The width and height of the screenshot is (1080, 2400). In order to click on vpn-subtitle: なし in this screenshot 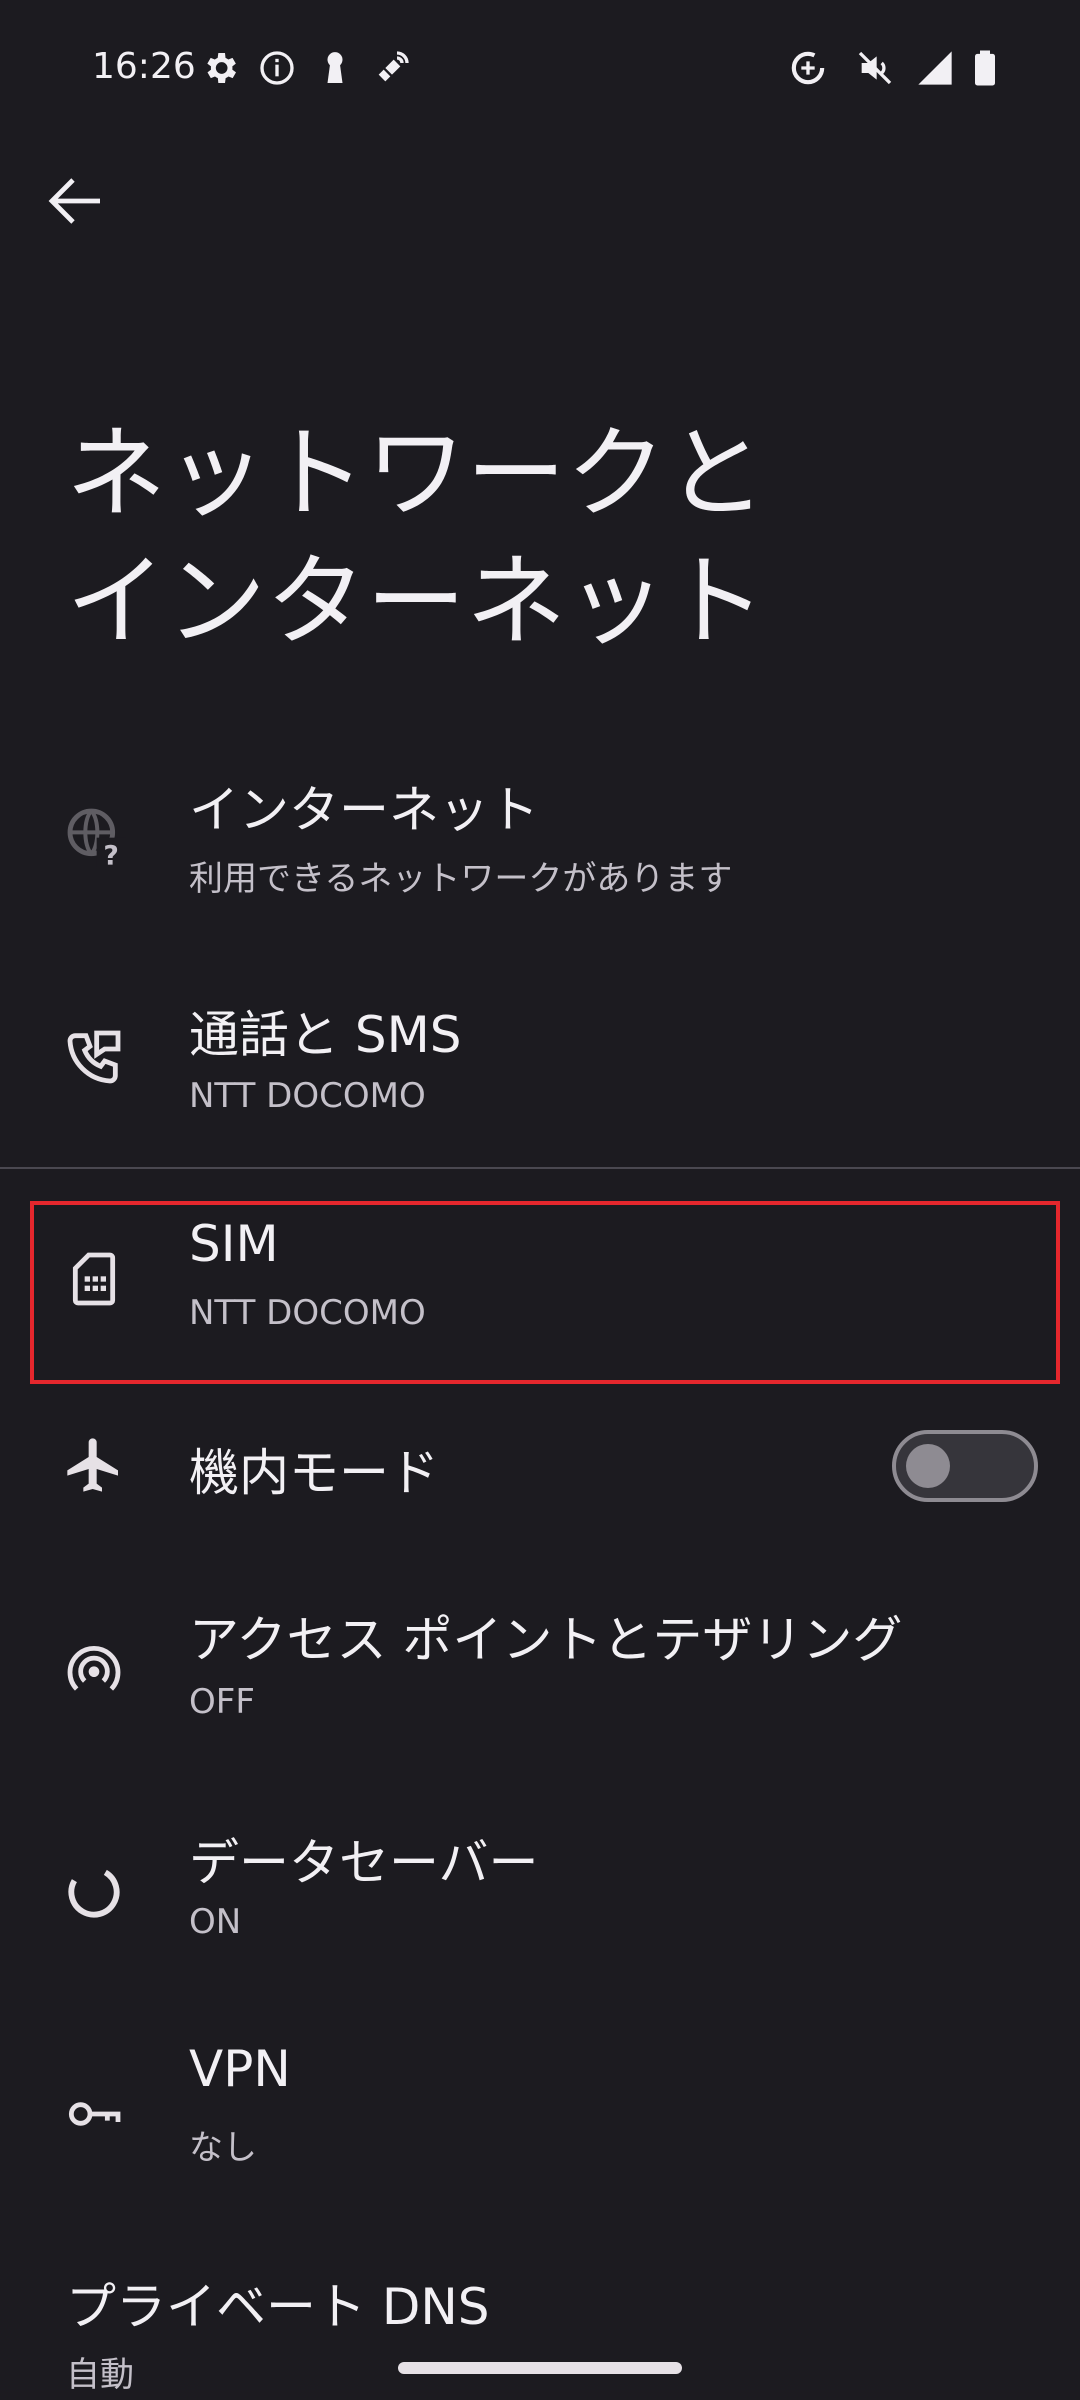, I will do `click(223, 2148)`.